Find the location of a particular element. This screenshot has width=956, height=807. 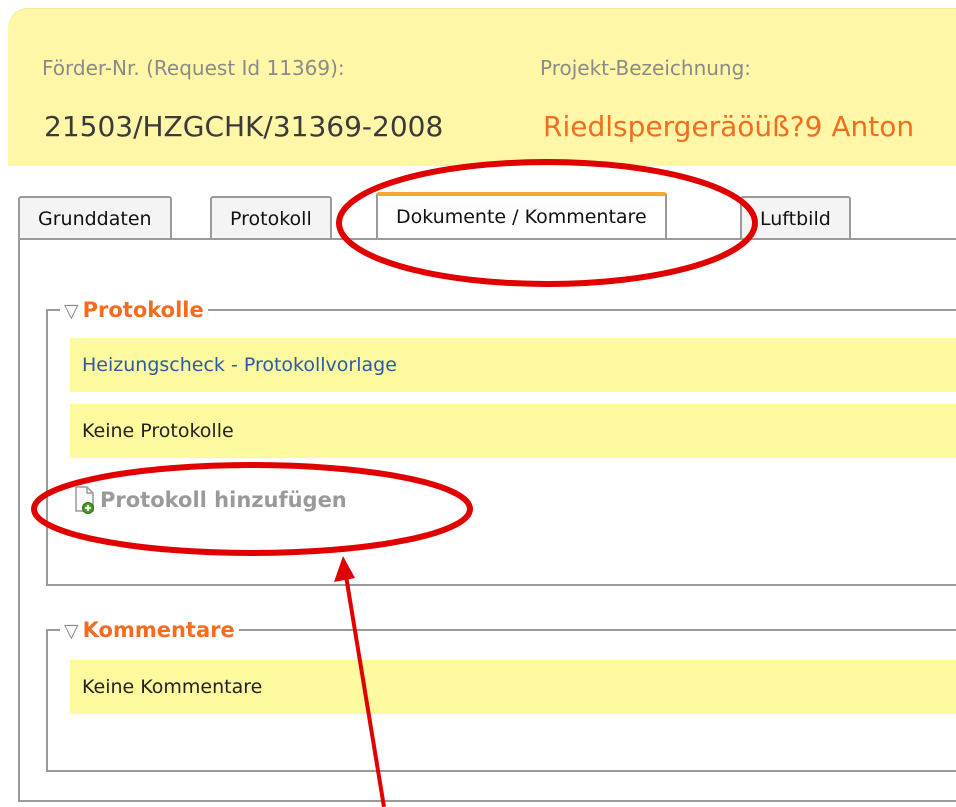

projekt-bezeichnung-value: Riedlspergeräöüß?9 Anton is located at coordinates (729, 126).